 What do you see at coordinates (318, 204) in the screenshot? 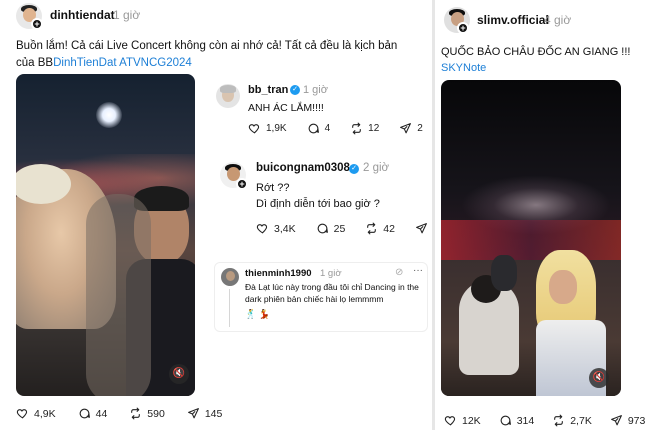
I see `reply-text-line2: Dì định diễn tới bao giờ ?` at bounding box center [318, 204].